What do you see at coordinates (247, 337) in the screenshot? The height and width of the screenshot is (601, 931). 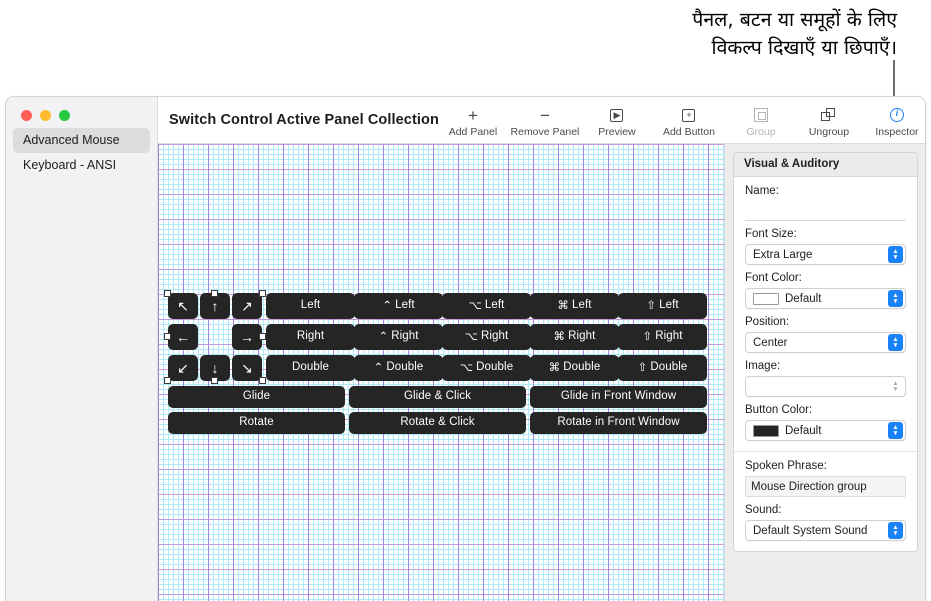 I see `button-right: →` at bounding box center [247, 337].